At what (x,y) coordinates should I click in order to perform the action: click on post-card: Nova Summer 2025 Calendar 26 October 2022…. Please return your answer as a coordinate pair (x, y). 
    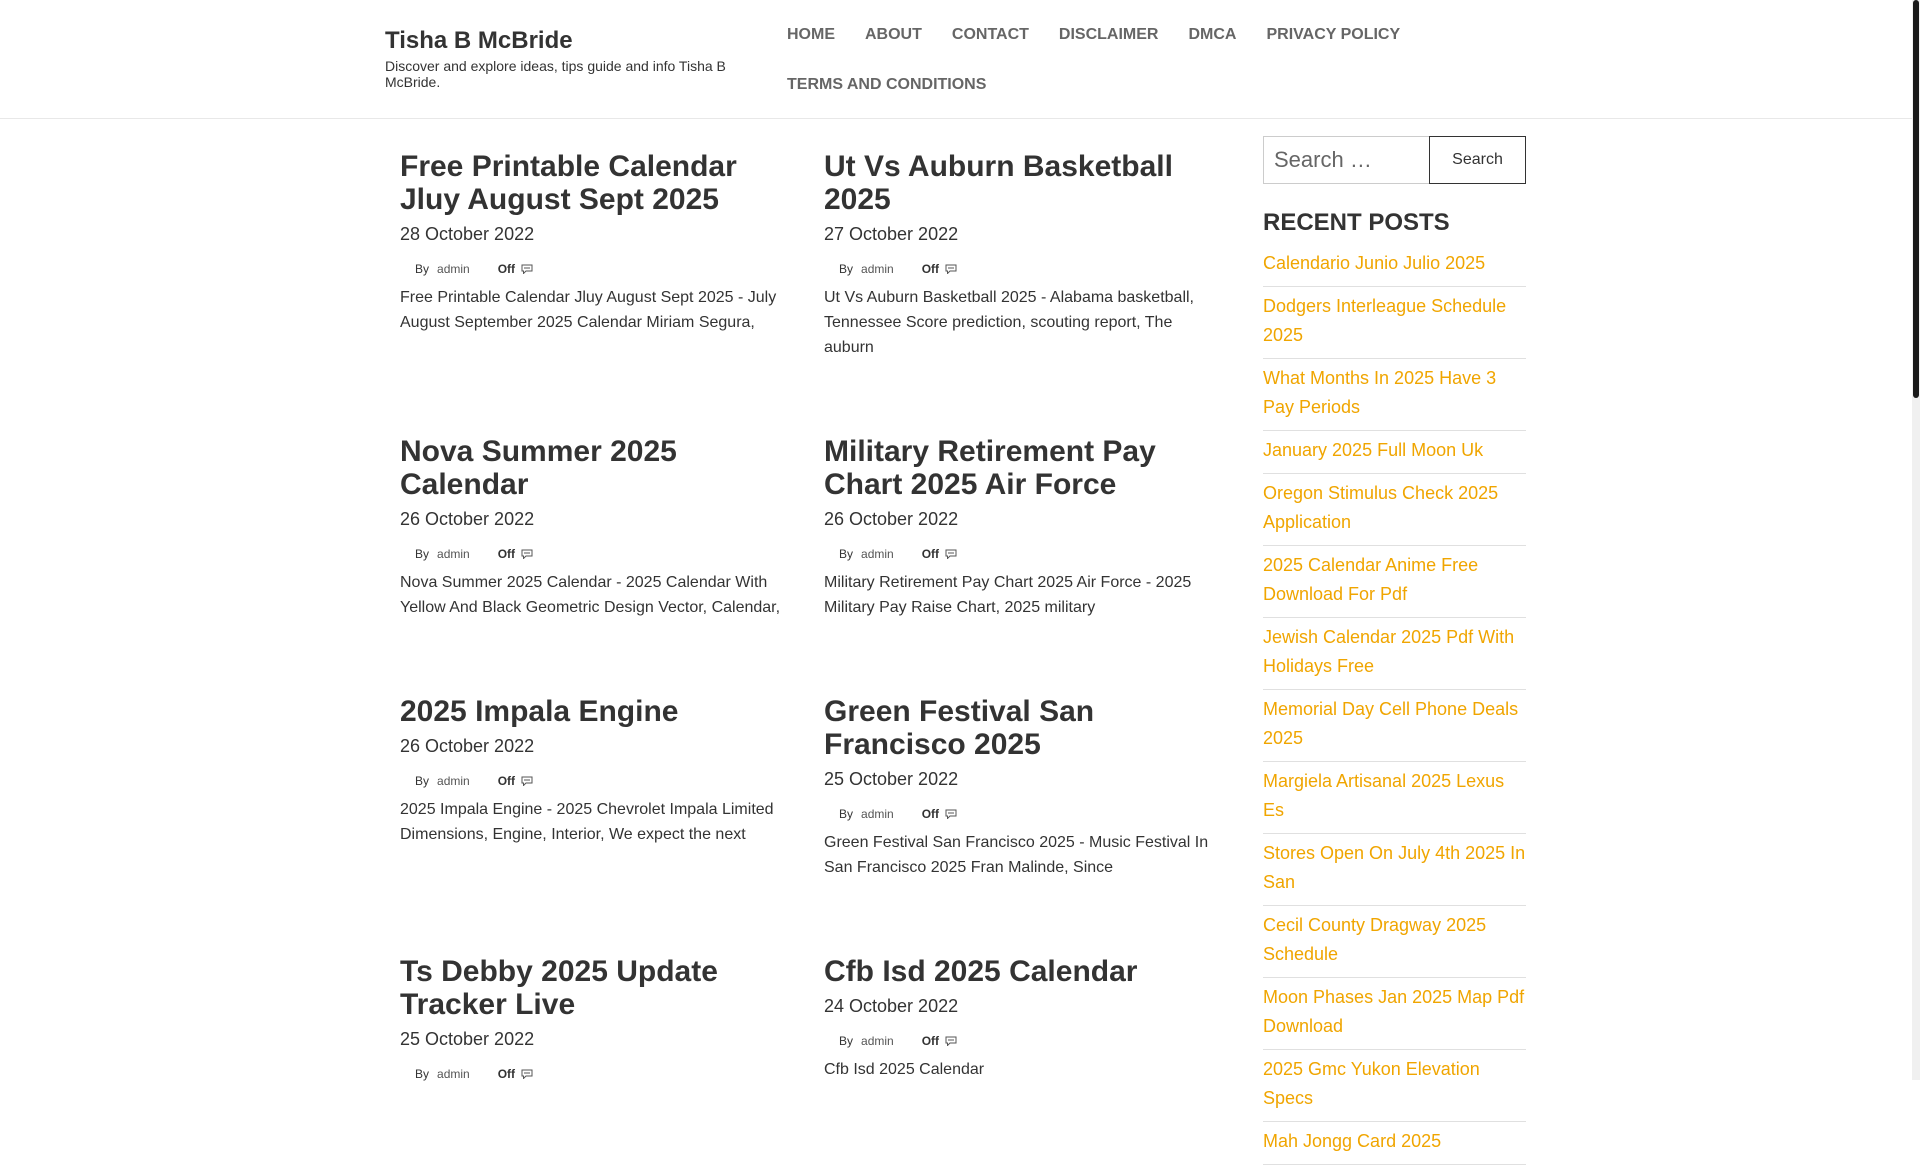
    Looking at the image, I should click on (600, 527).